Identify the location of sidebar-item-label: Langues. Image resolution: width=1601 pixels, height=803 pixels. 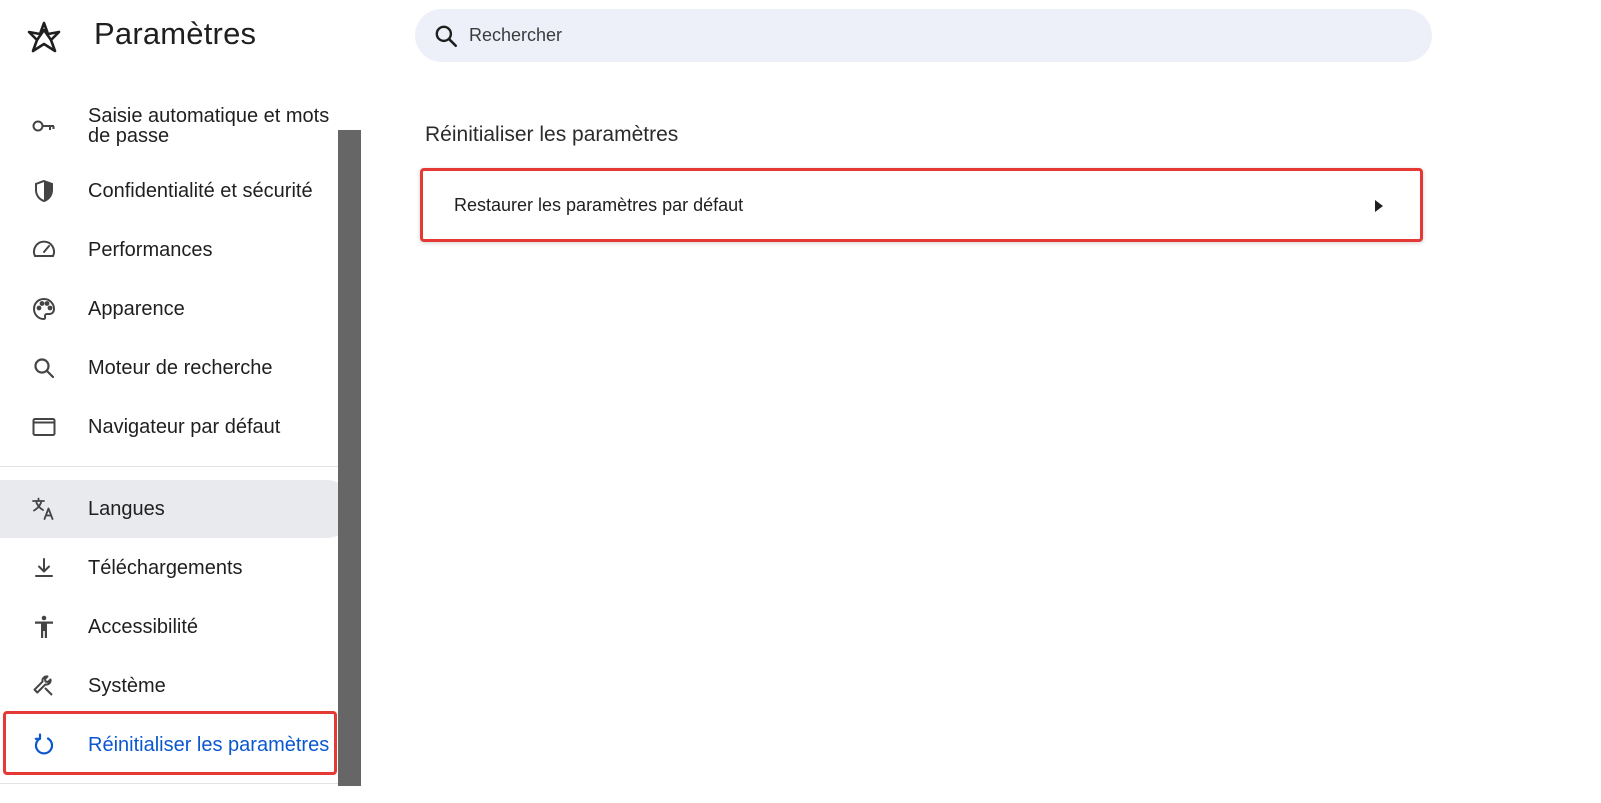
(126, 509).